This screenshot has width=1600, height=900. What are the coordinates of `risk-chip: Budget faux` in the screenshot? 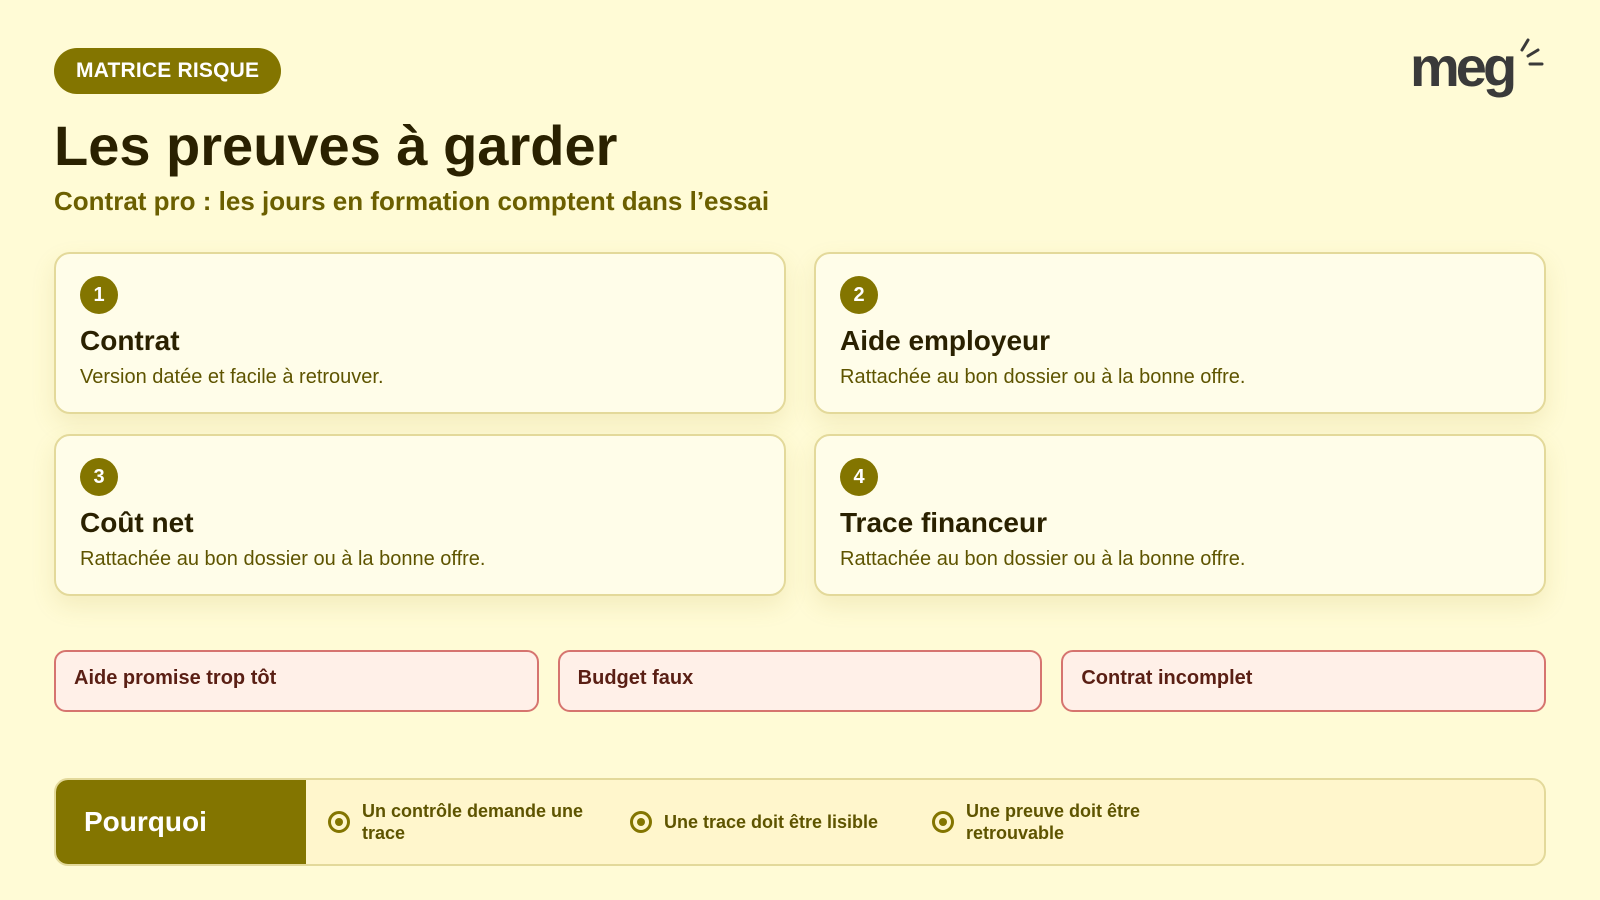 It's located at (800, 681).